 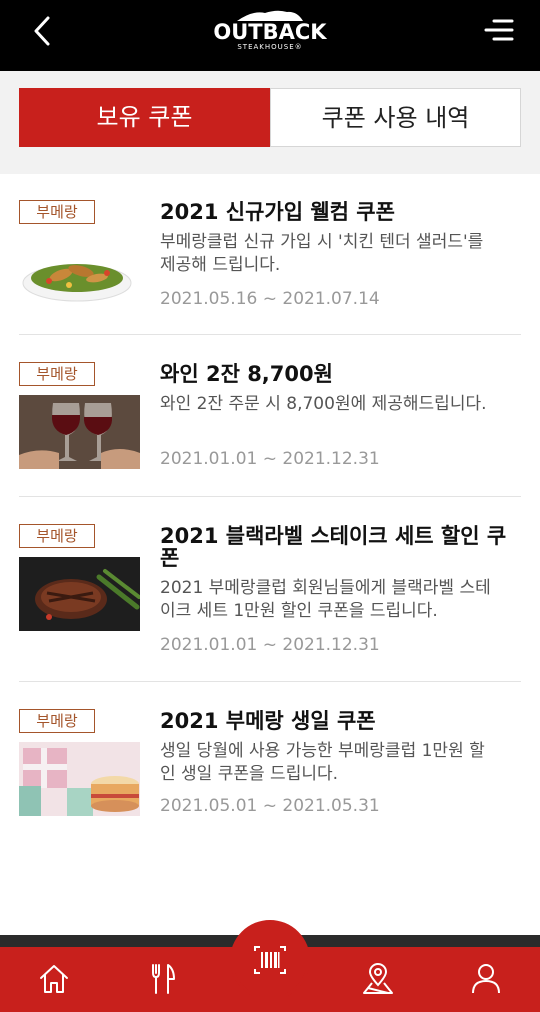 What do you see at coordinates (79, 779) in the screenshot?
I see `coupon-image-birthday` at bounding box center [79, 779].